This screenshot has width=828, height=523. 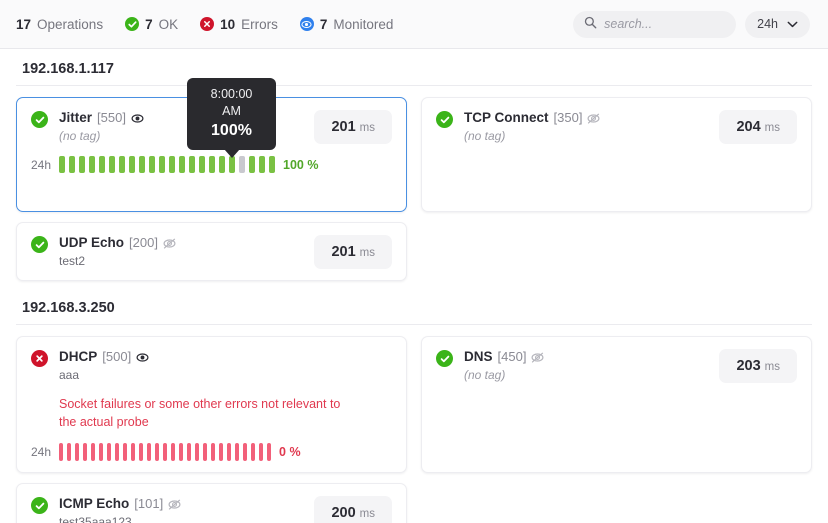 What do you see at coordinates (343, 127) in the screenshot?
I see `latency-value: 201` at bounding box center [343, 127].